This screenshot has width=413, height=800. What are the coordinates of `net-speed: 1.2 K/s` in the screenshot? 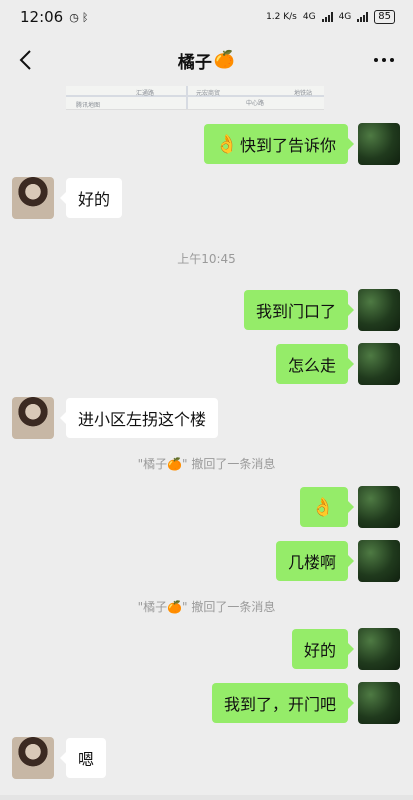 It's located at (281, 17).